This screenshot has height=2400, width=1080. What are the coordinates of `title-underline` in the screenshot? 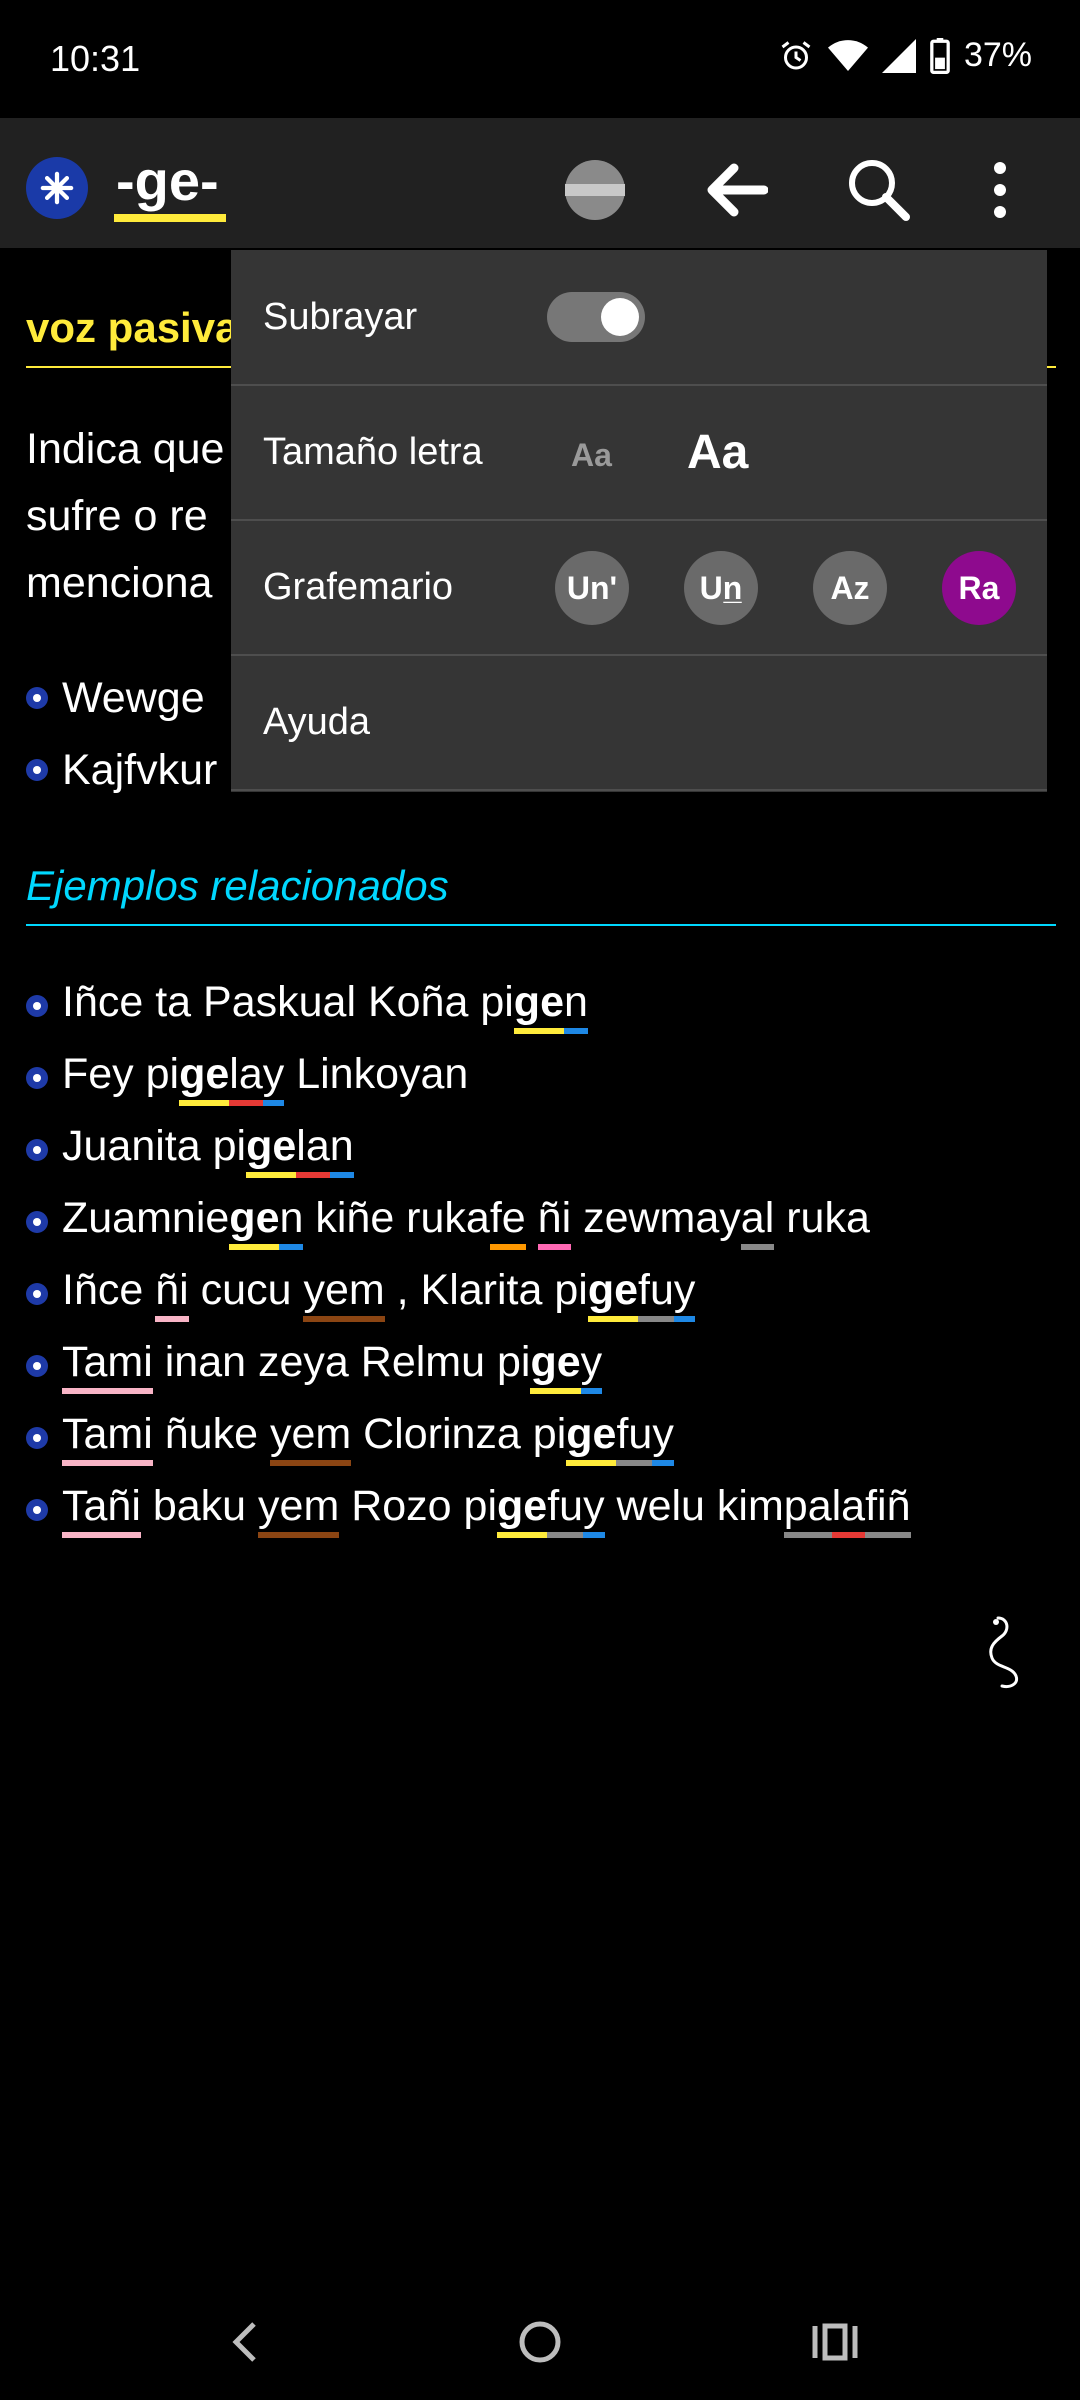 It's located at (170, 218).